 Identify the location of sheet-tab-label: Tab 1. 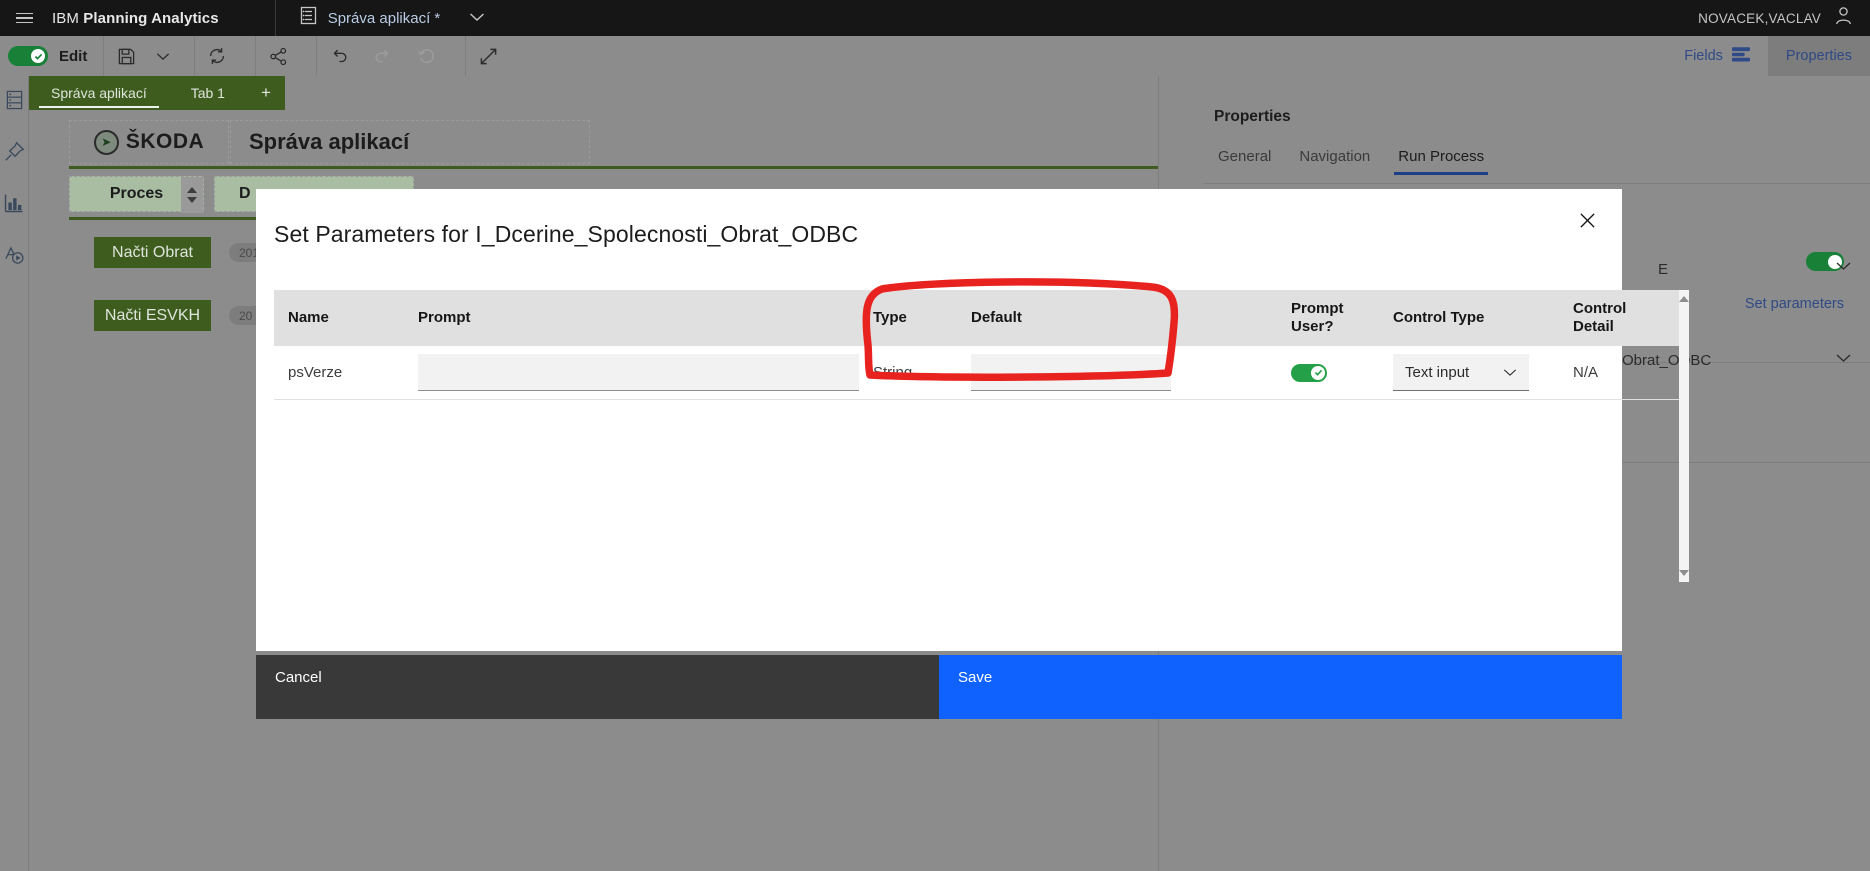
(207, 93).